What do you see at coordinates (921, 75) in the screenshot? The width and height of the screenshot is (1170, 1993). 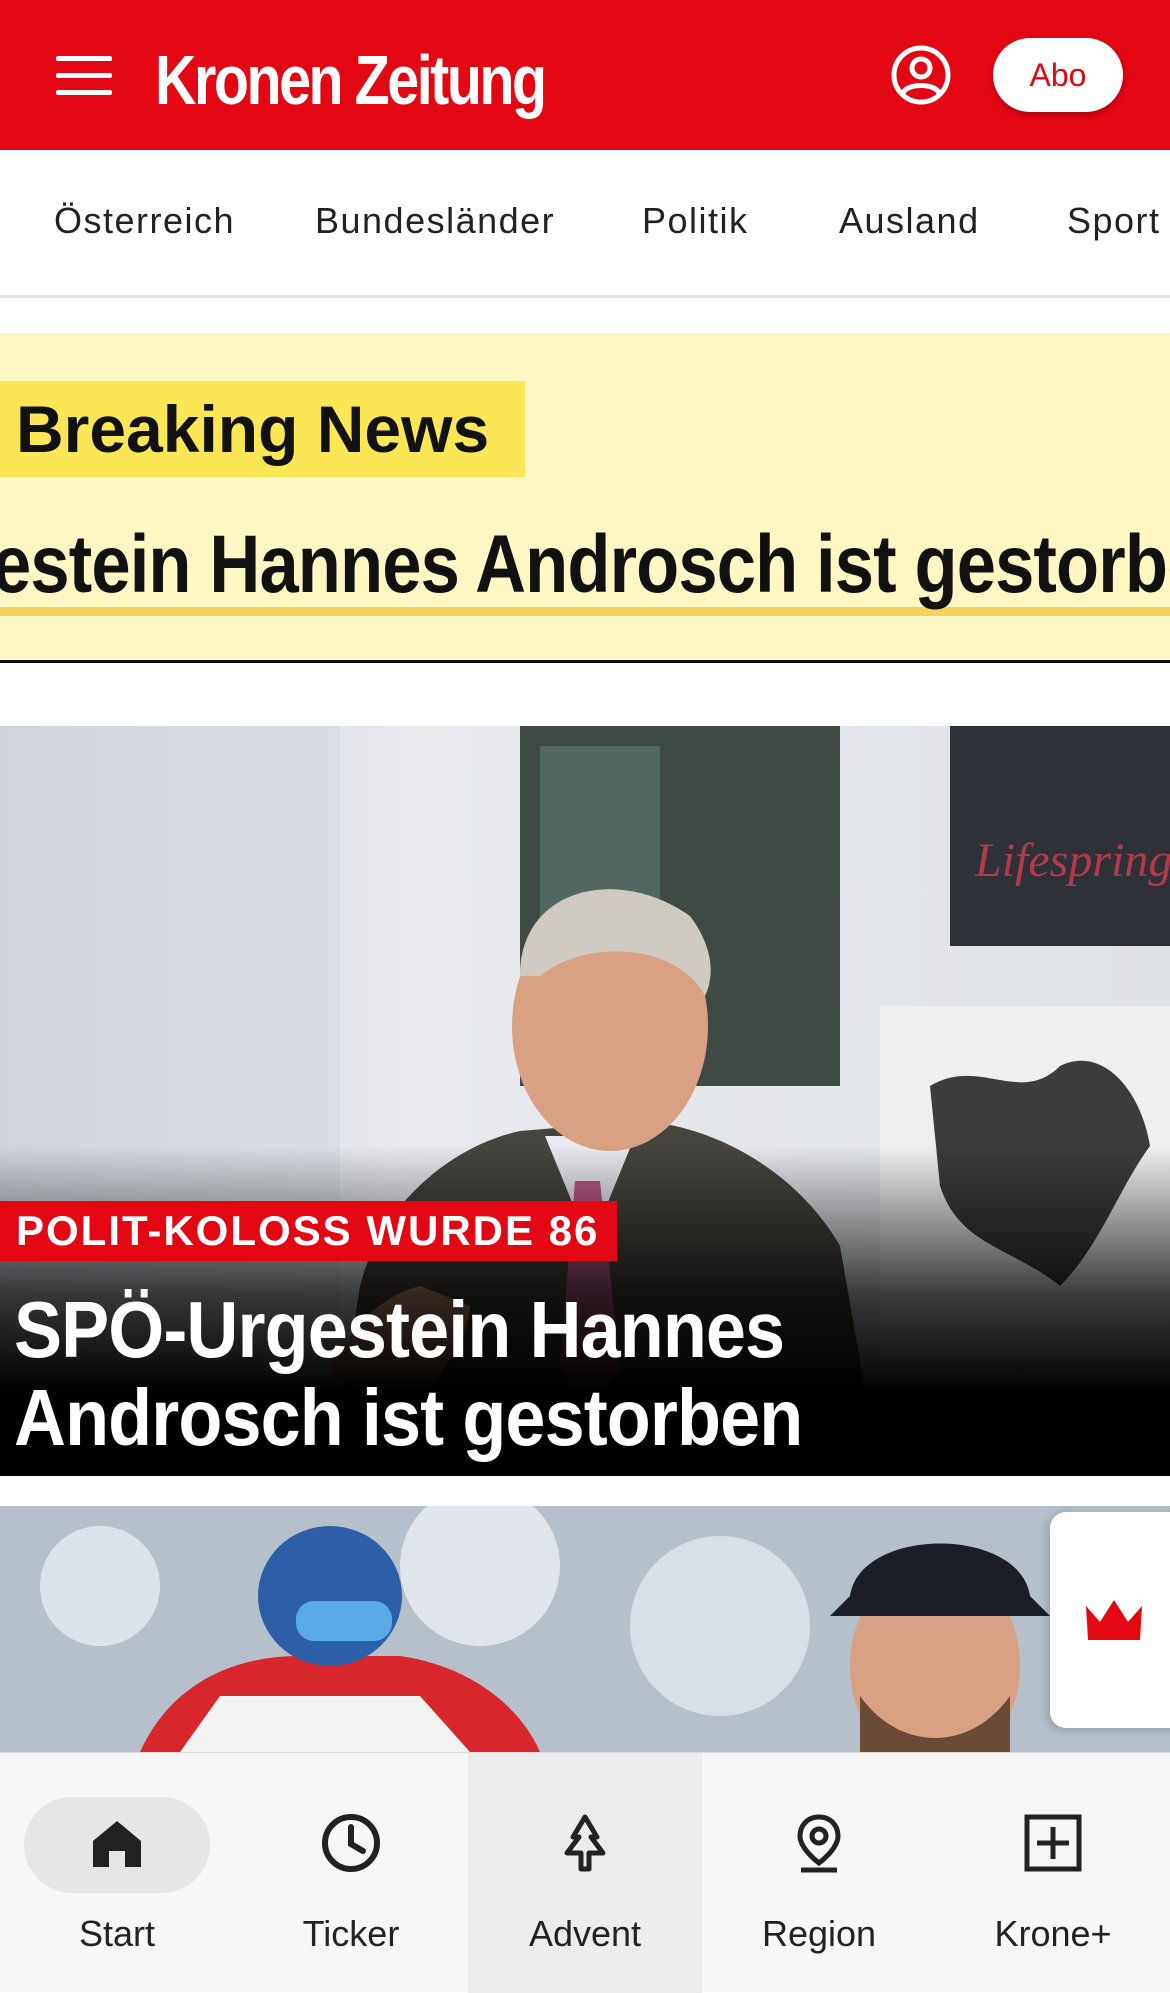 I see `user-account-icon` at bounding box center [921, 75].